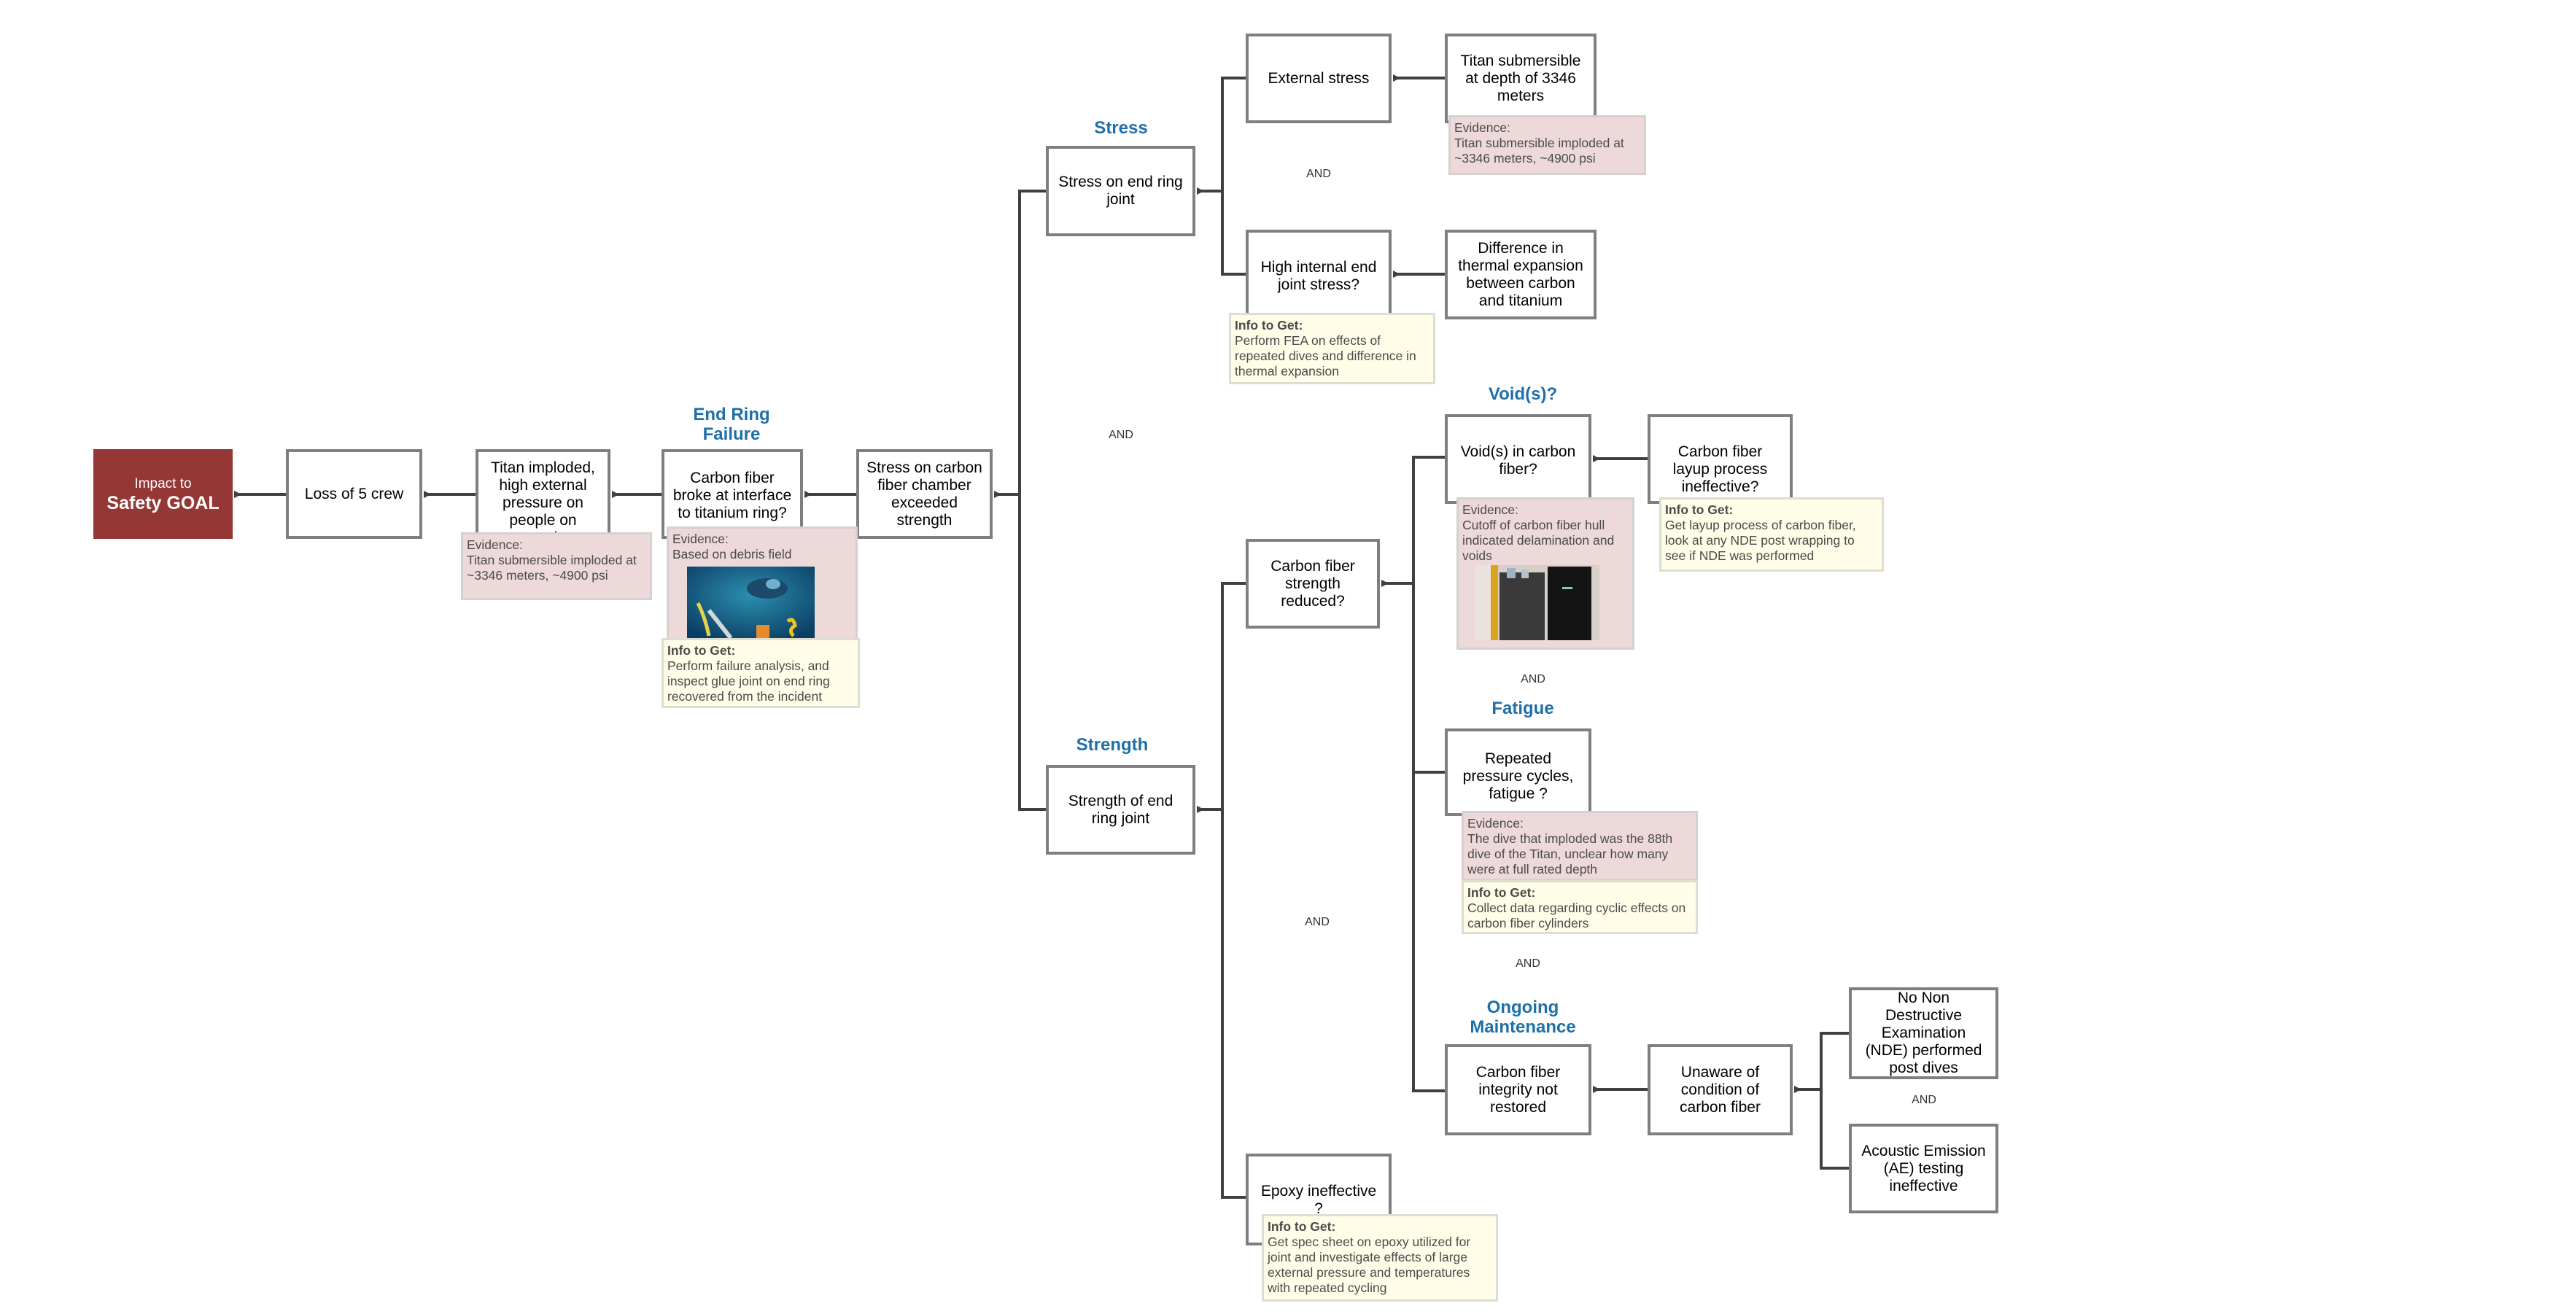 This screenshot has width=2576, height=1314. I want to click on evidence-text: Based on debris field, so click(732, 554).